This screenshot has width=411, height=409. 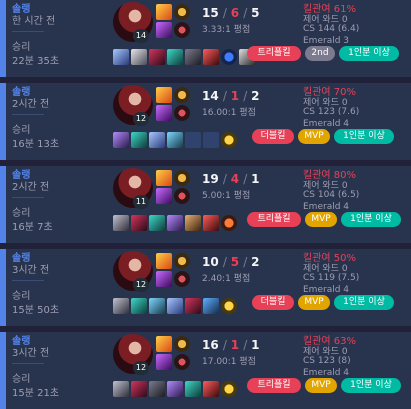 What do you see at coordinates (255, 345) in the screenshot?
I see `assists: 1` at bounding box center [255, 345].